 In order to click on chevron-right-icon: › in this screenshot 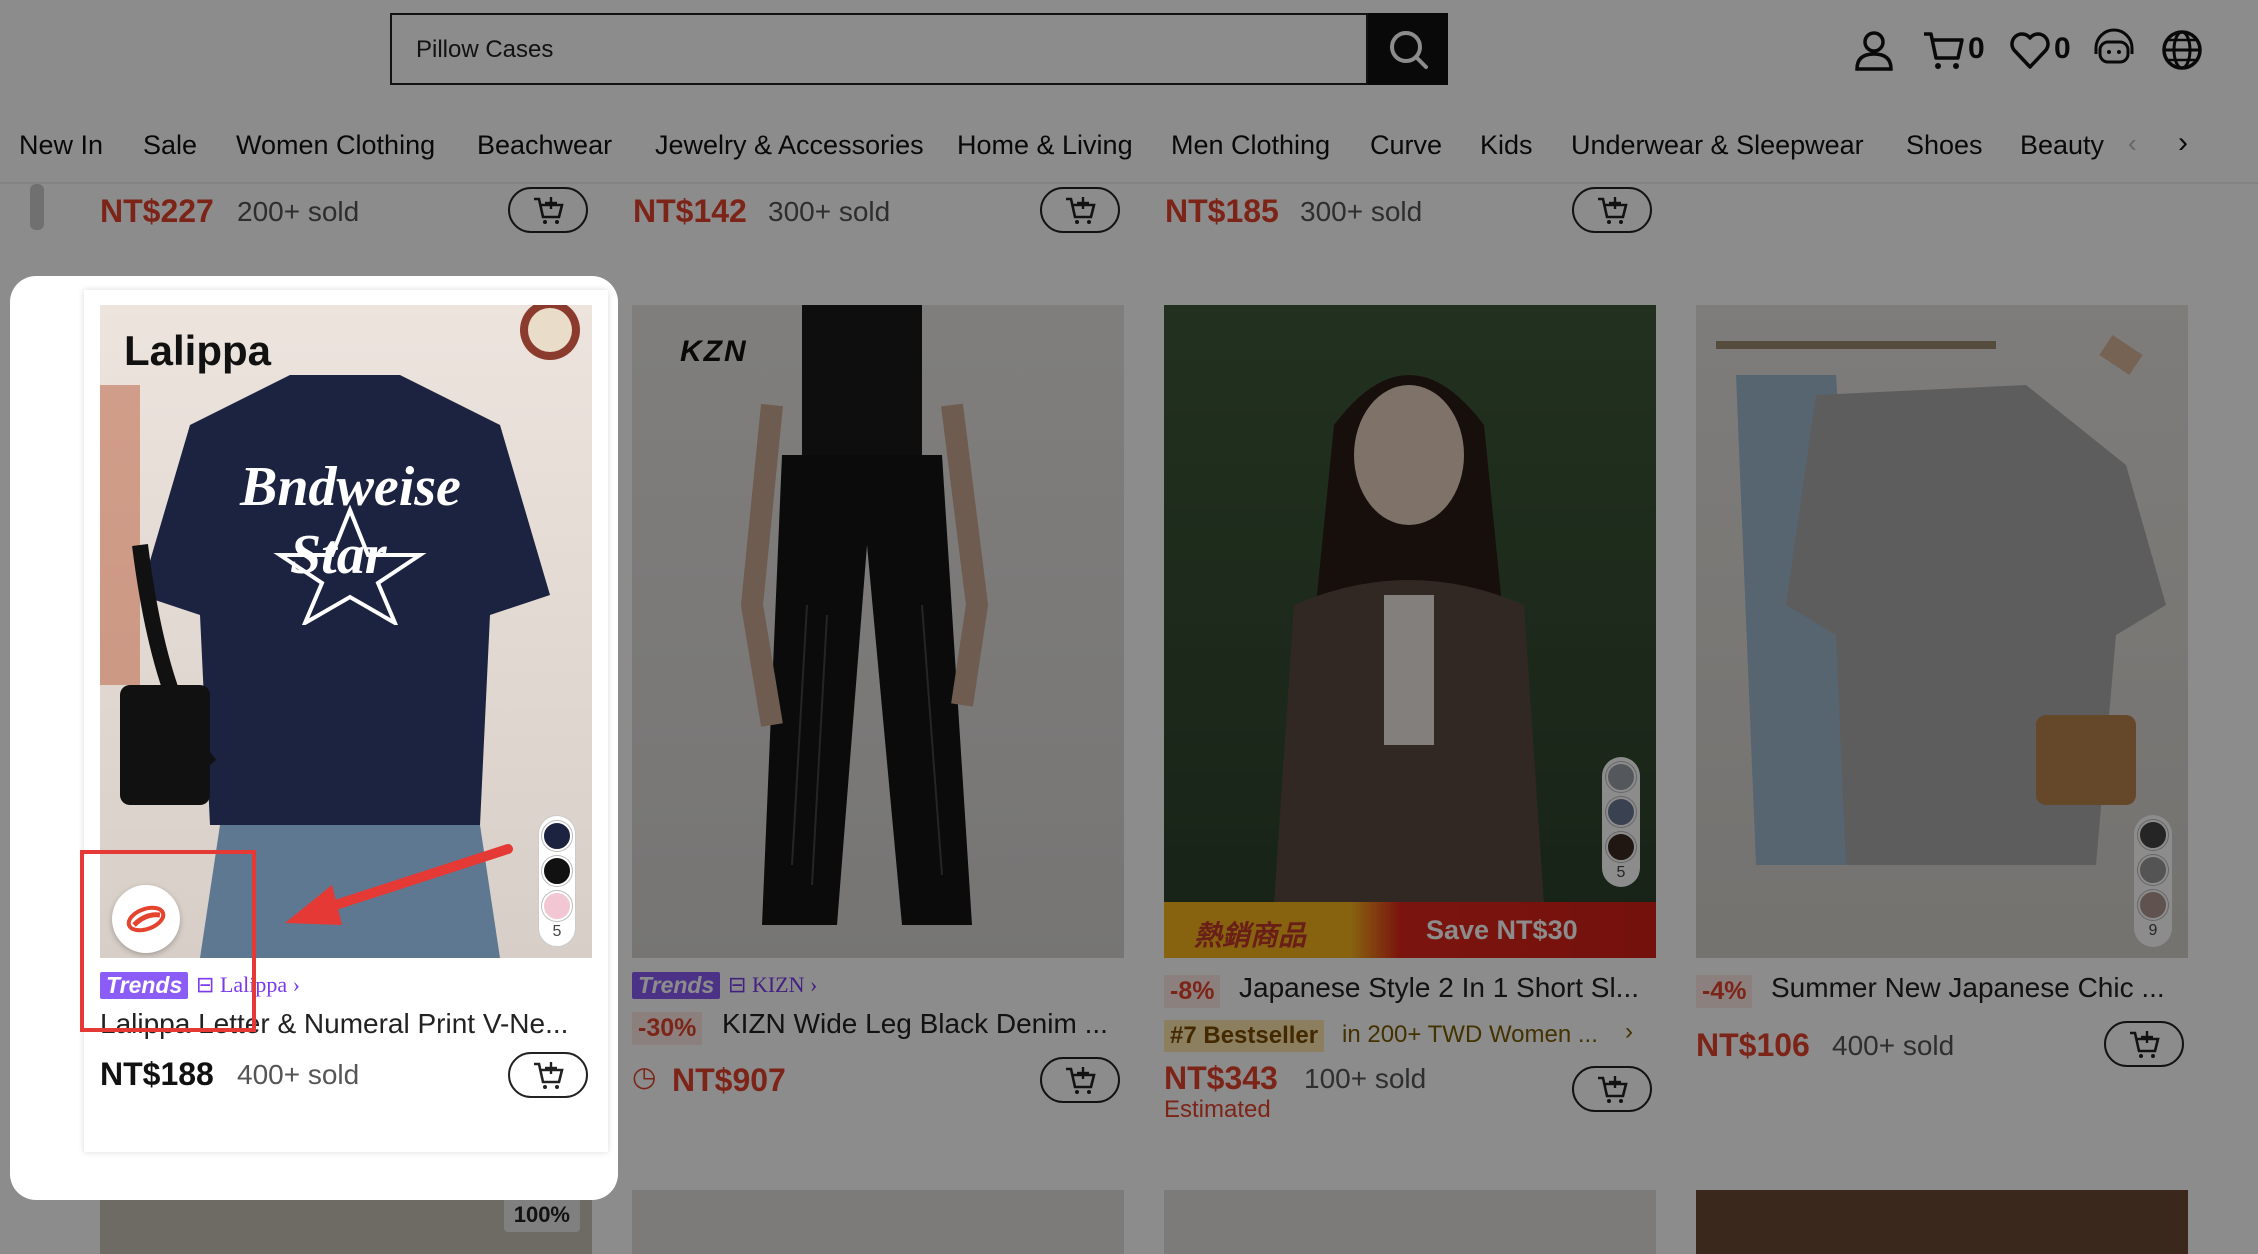, I will do `click(1629, 1031)`.